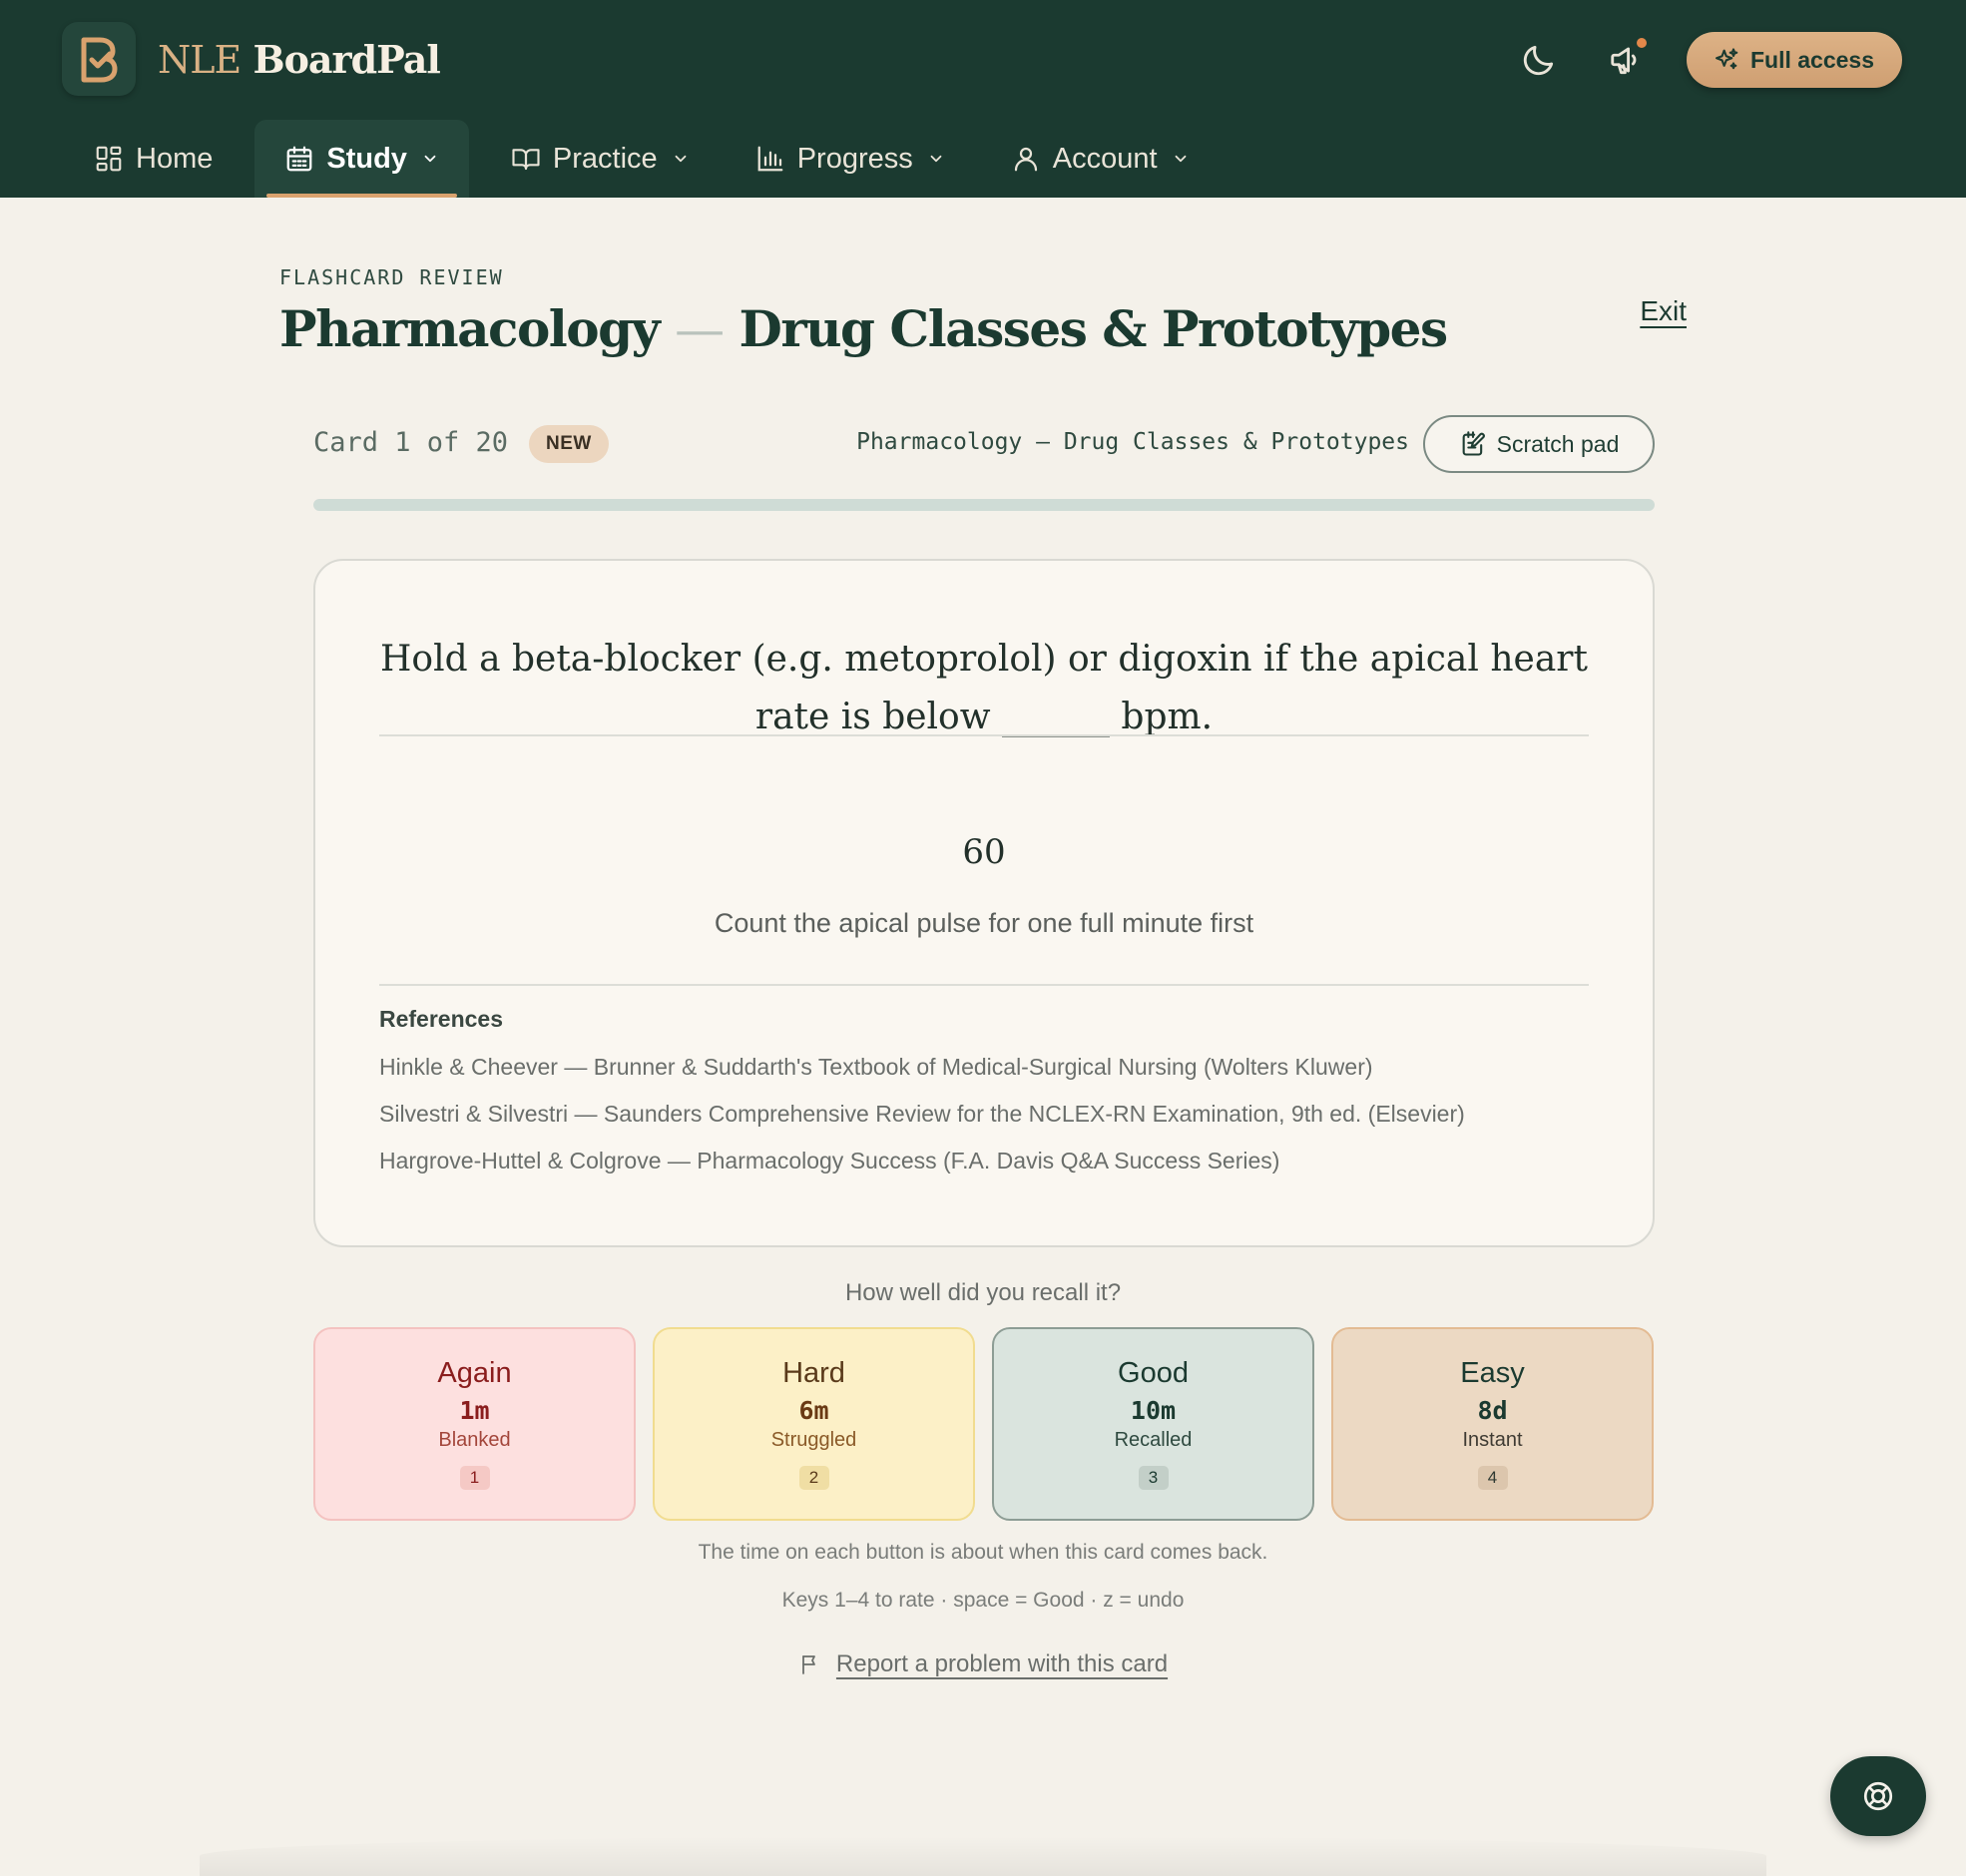  I want to click on brand: NLE BoardPal, so click(252, 59).